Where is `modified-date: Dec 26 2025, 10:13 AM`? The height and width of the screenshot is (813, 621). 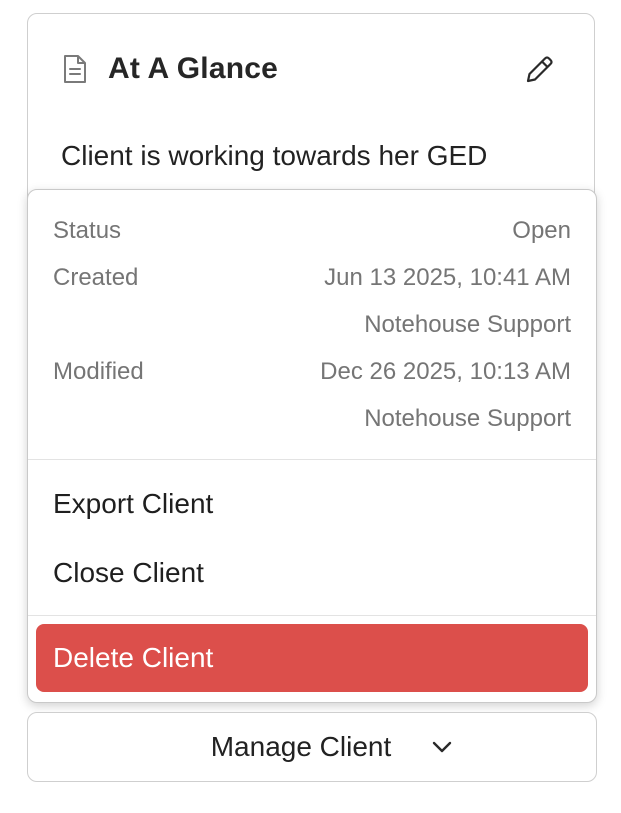 modified-date: Dec 26 2025, 10:13 AM is located at coordinates (445, 371).